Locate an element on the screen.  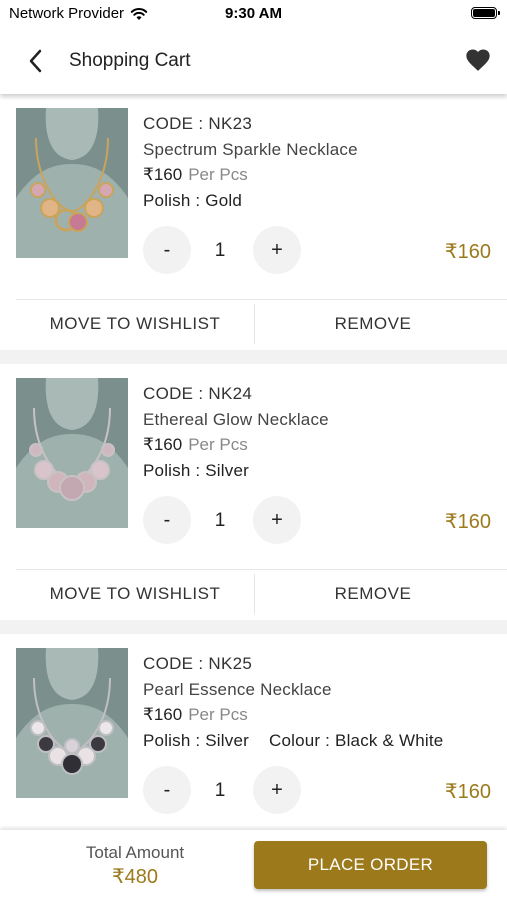
page-title: Shopping Cart is located at coordinates (130, 60).